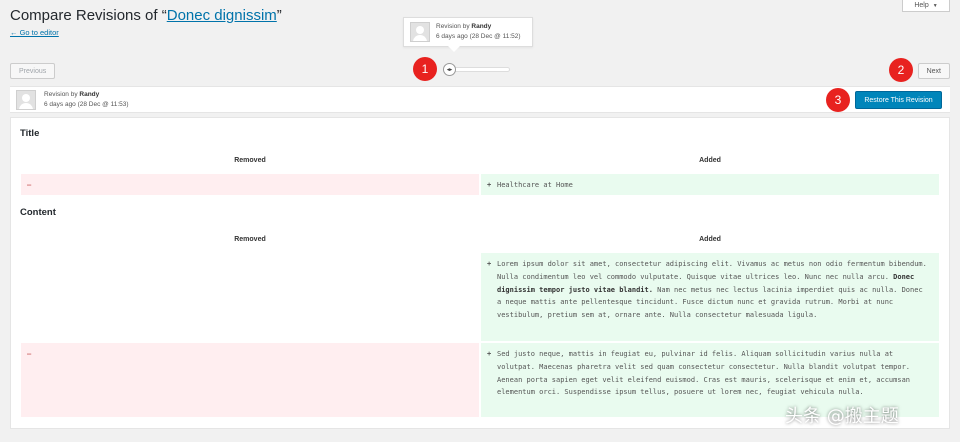  Describe the element at coordinates (33, 71) in the screenshot. I see `previous-button: Previous` at that location.